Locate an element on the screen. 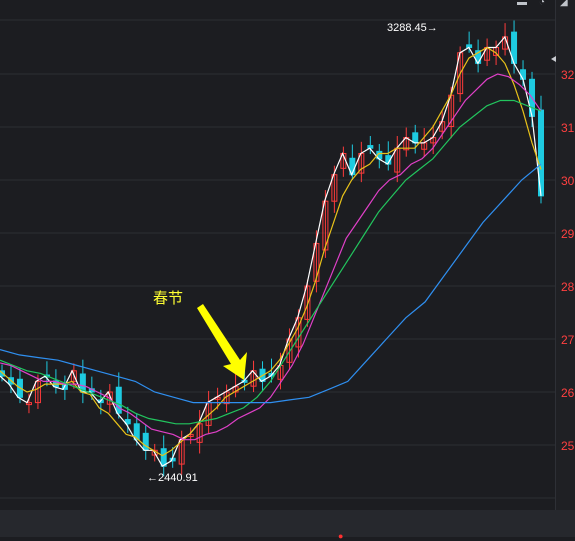  red-marker: ● is located at coordinates (341, 536).